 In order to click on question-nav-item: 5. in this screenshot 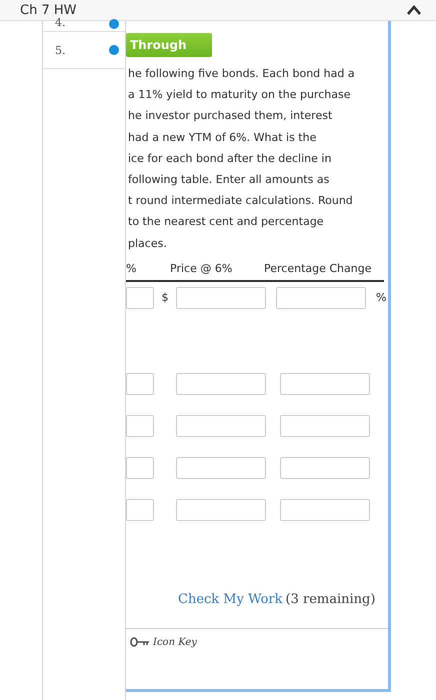, I will do `click(84, 50)`.